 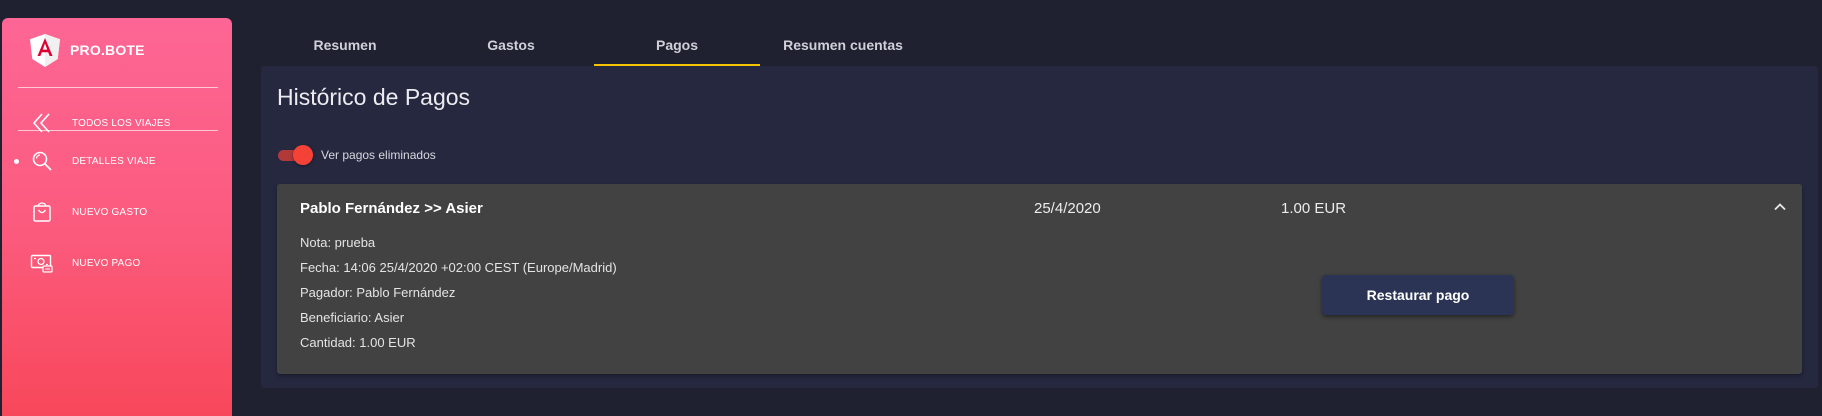 What do you see at coordinates (1418, 295) in the screenshot?
I see `restore-payment-button: Restaurar pago` at bounding box center [1418, 295].